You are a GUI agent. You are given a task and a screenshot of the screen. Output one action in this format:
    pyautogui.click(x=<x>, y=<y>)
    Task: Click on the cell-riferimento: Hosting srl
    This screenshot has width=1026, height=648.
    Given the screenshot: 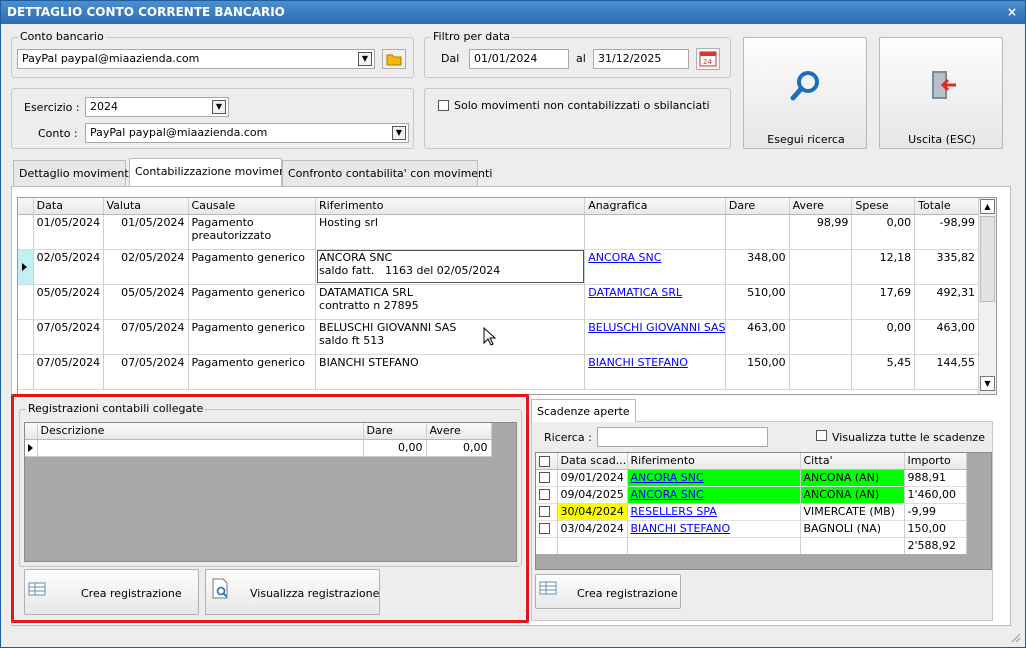 What is the action you would take?
    pyautogui.click(x=450, y=231)
    